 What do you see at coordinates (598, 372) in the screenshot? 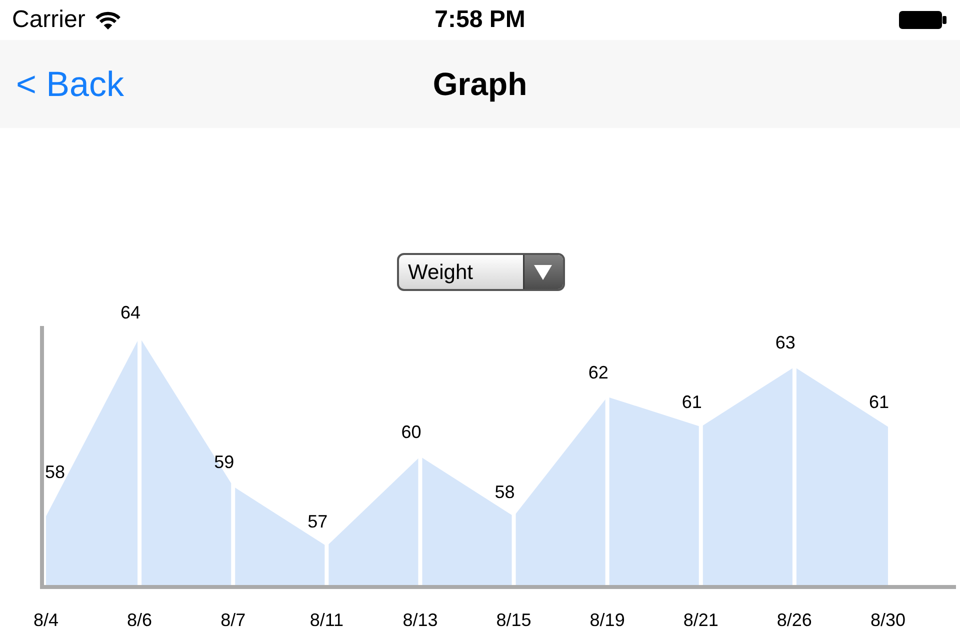
I see `data-label: 62` at bounding box center [598, 372].